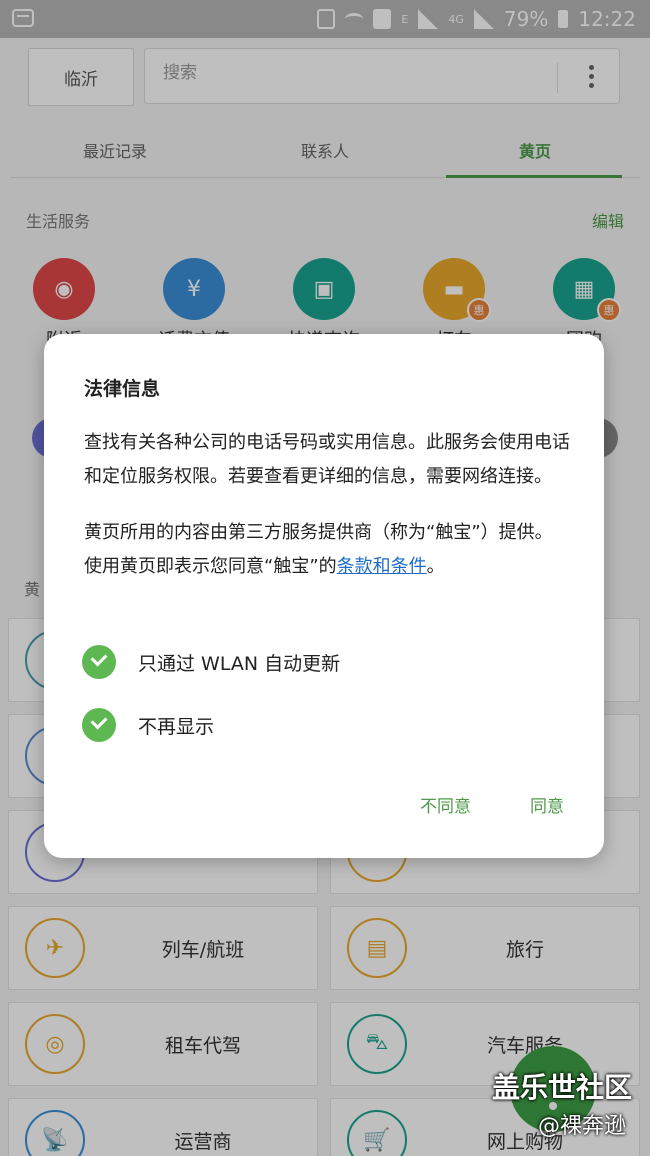 The height and width of the screenshot is (1156, 650). Describe the element at coordinates (562, 1087) in the screenshot. I see `watermark-community: 盖乐世社区` at that location.